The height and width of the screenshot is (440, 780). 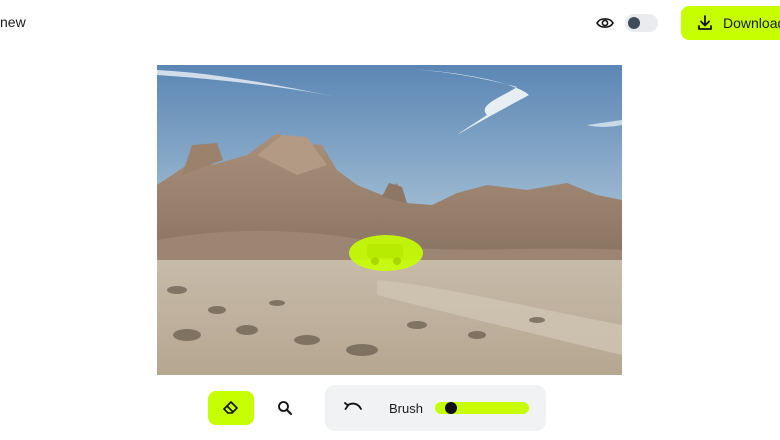 I want to click on eraser-icon, so click(x=230, y=407).